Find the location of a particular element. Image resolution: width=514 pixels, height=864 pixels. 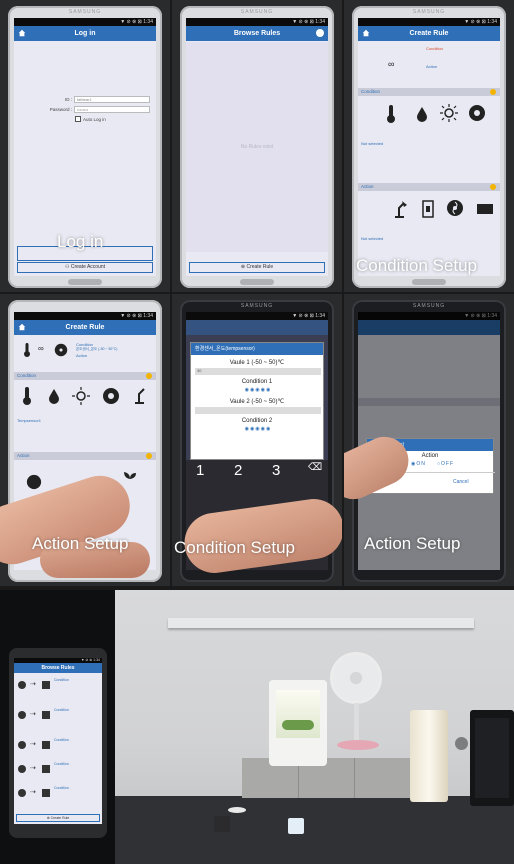

lamp is located at coordinates (429, 756).